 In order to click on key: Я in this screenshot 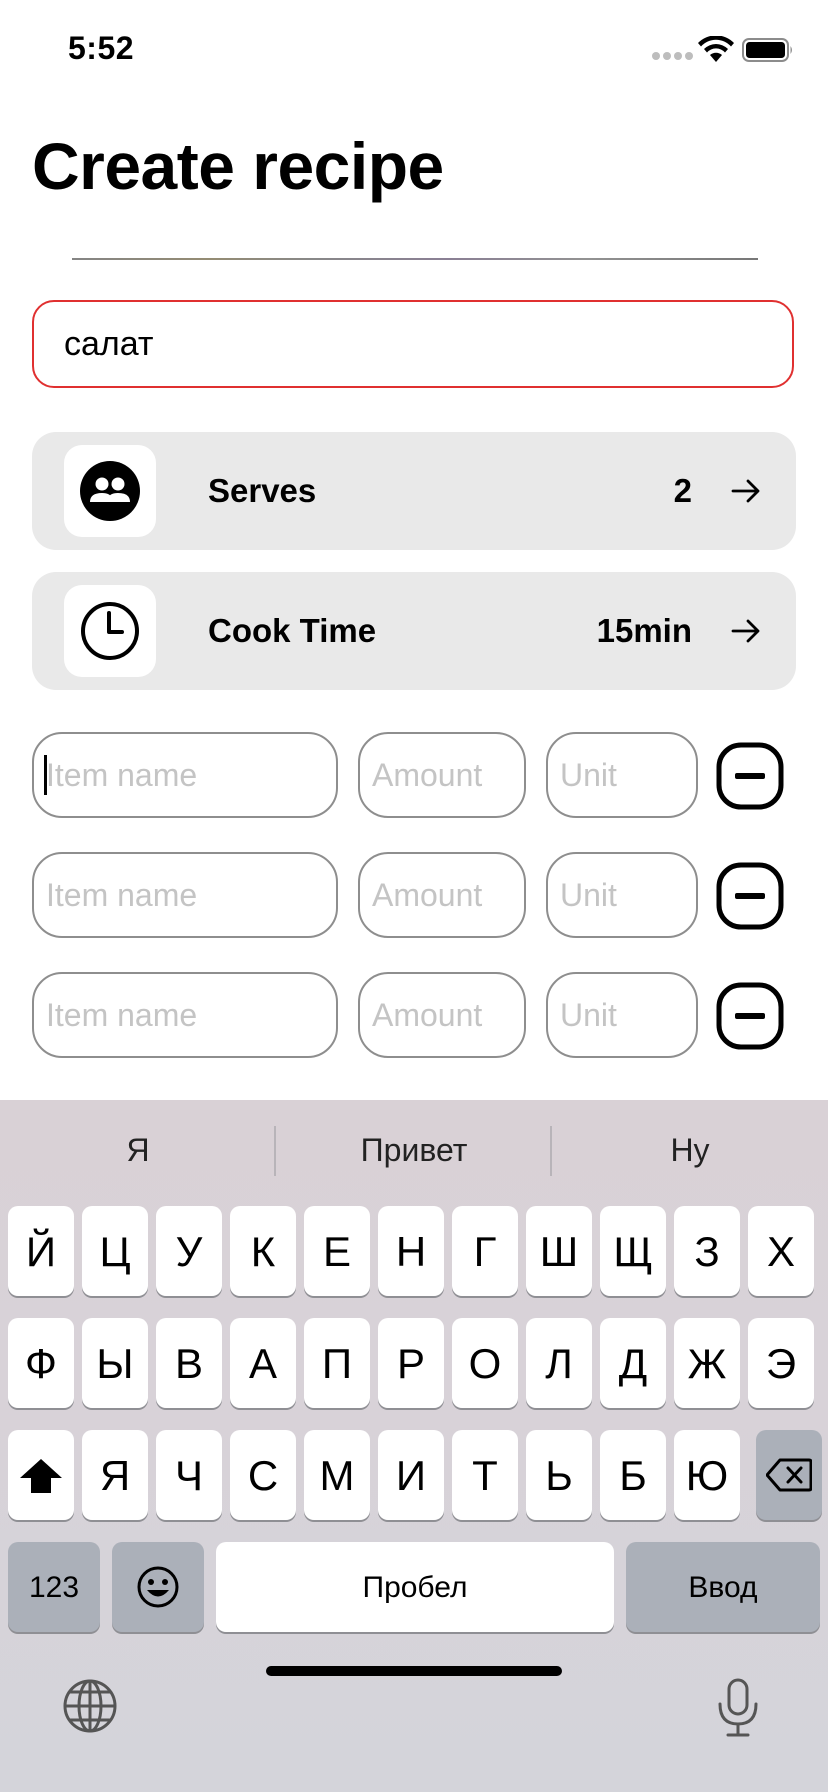, I will do `click(115, 1475)`.